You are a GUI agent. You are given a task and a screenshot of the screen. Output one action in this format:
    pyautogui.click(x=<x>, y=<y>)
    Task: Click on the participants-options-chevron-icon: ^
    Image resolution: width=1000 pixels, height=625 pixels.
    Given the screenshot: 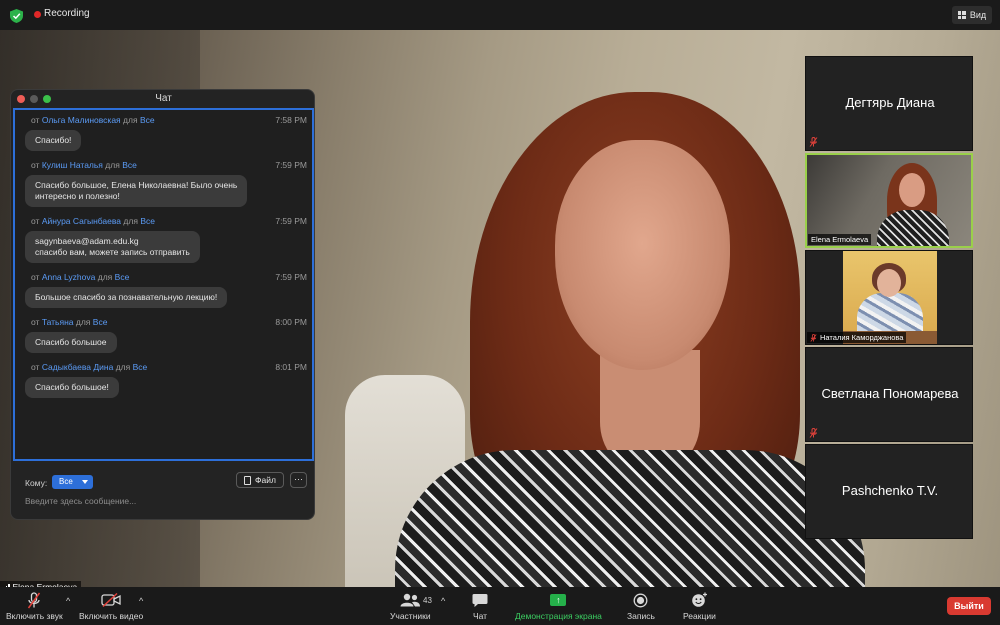 What is the action you would take?
    pyautogui.click(x=443, y=601)
    